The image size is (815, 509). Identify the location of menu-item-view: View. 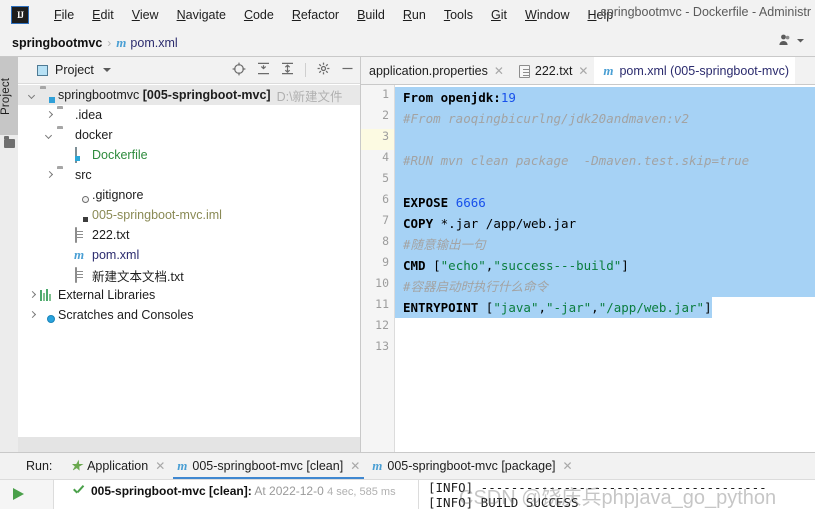
(145, 15).